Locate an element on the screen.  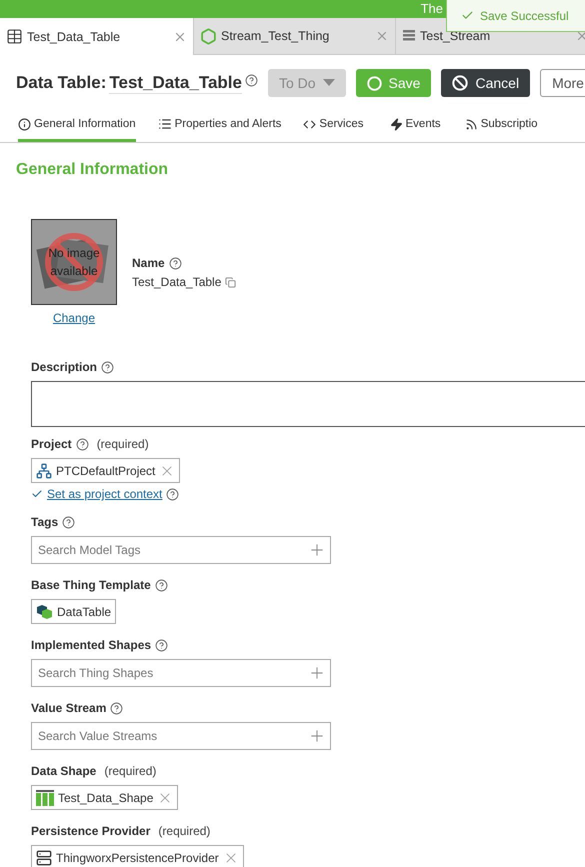
field-label: Data Shape is located at coordinates (63, 771).